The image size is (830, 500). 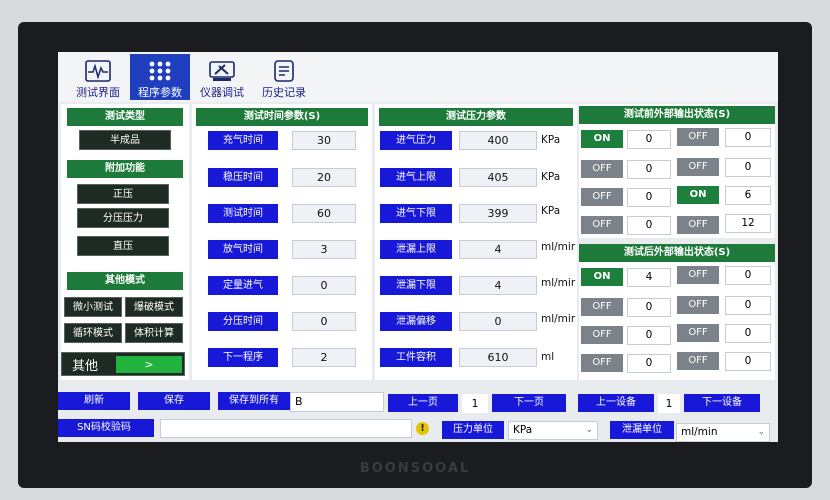 I want to click on time-value-test: 60, so click(x=324, y=213).